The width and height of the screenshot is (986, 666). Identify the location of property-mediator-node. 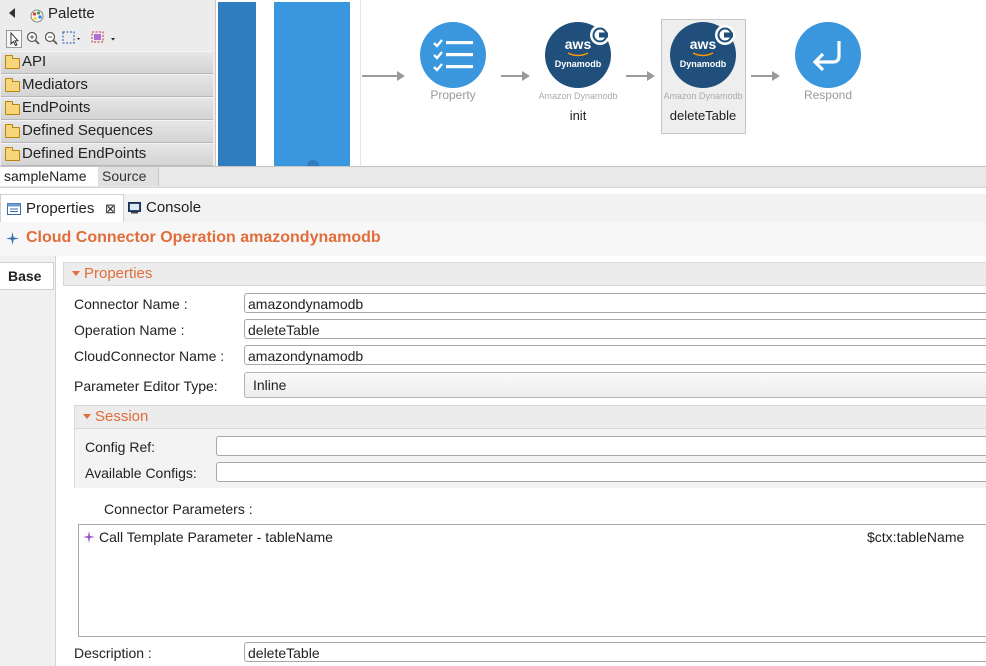
(453, 55).